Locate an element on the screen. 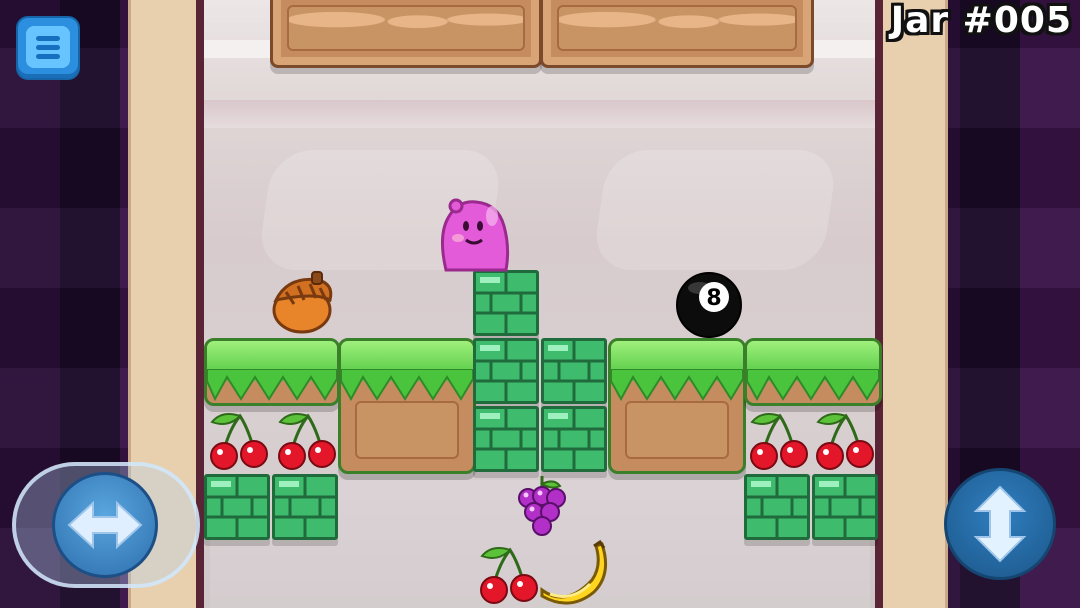 This screenshot has width=1080, height=610. left-right-arrows-icon is located at coordinates (105, 525).